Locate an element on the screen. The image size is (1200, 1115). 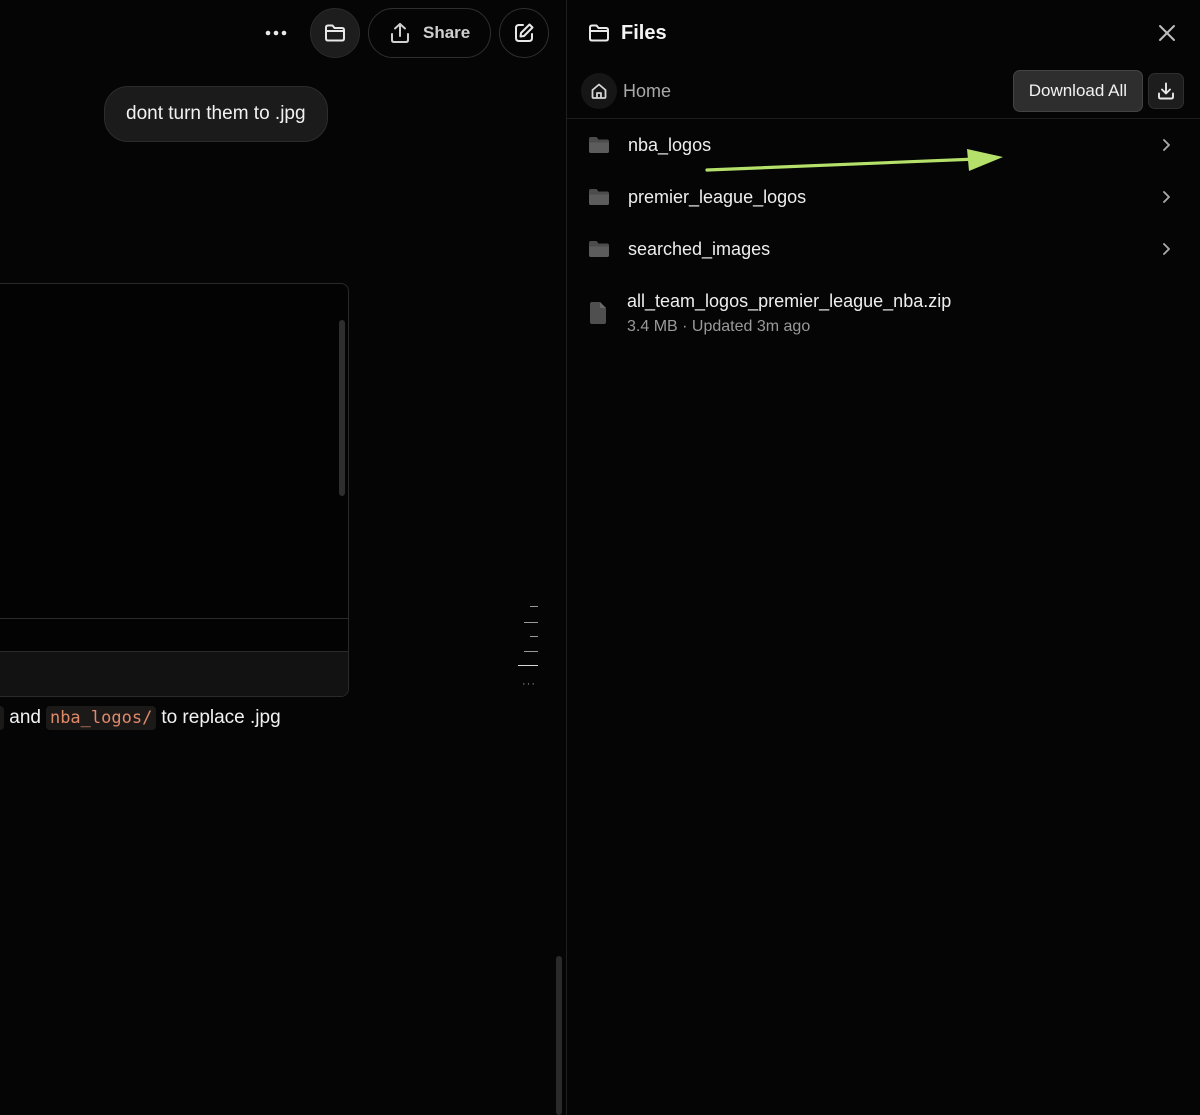
close-button is located at coordinates (1167, 33).